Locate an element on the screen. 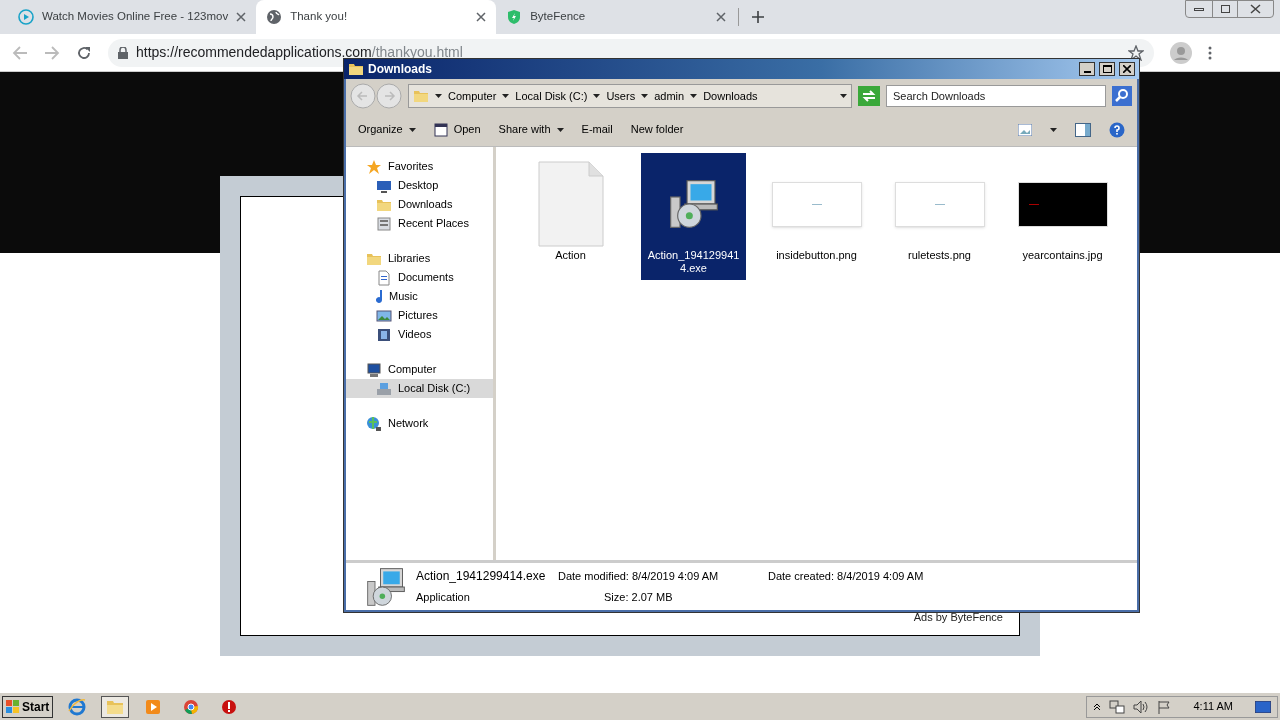  nav-item: Pictures is located at coordinates (419, 315).